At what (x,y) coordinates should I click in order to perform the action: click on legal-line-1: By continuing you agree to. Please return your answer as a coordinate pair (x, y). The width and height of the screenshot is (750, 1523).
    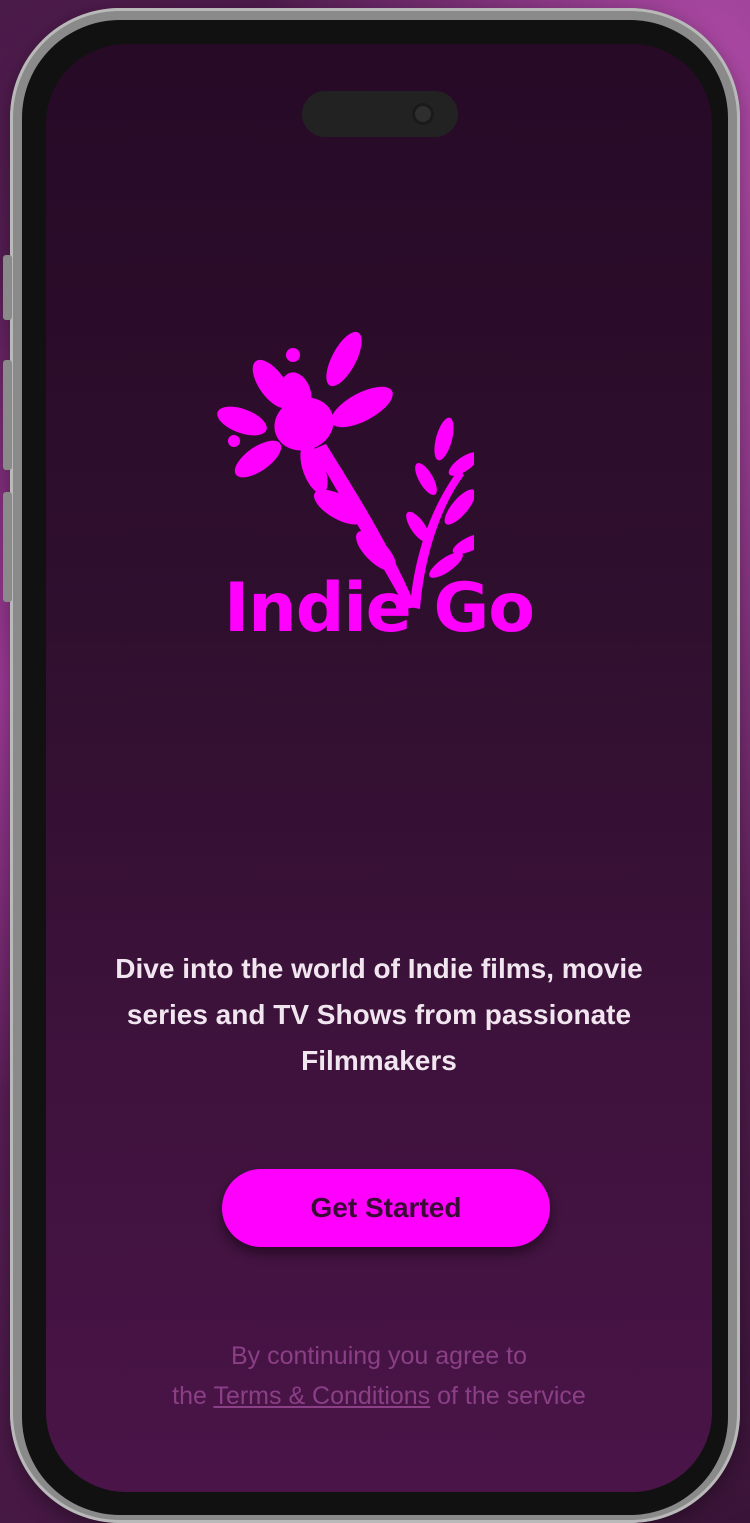
    Looking at the image, I should click on (379, 1356).